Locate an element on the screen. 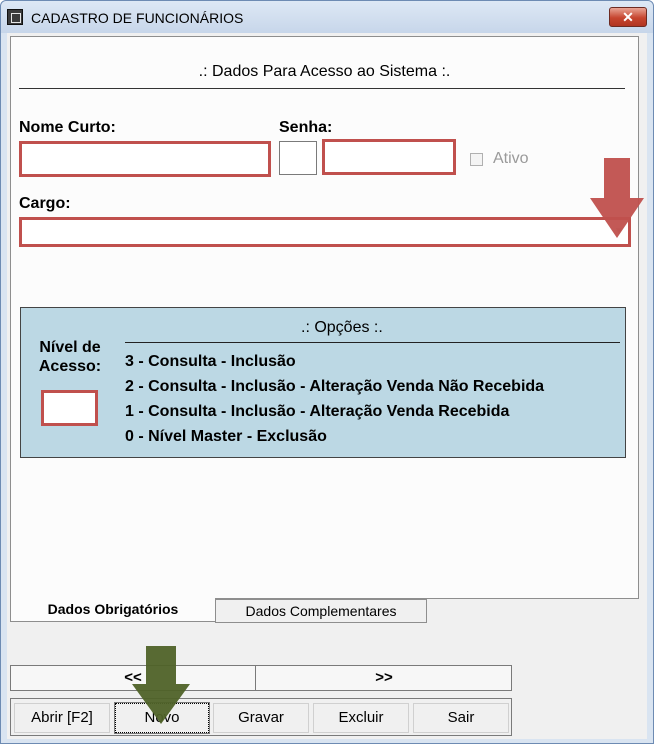 This screenshot has width=654, height=744. next-record-button: >> is located at coordinates (384, 678).